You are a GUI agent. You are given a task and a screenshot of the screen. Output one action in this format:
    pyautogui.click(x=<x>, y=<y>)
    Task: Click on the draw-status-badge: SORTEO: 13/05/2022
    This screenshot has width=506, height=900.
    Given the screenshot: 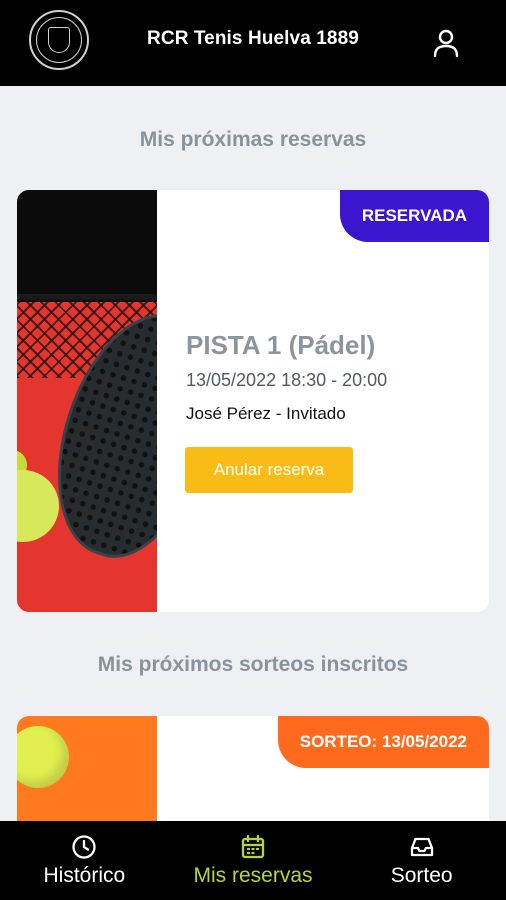 What is the action you would take?
    pyautogui.click(x=383, y=742)
    